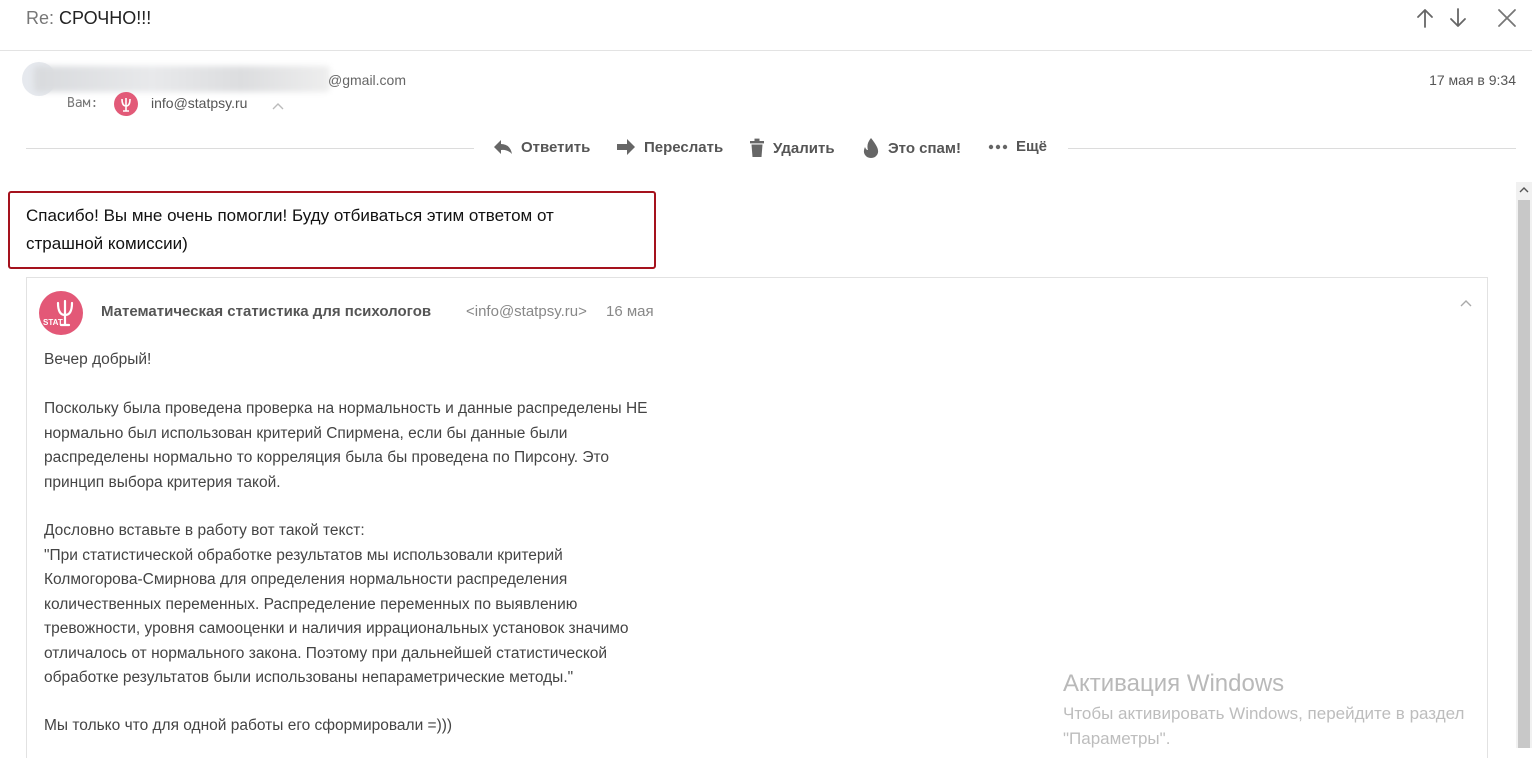 The height and width of the screenshot is (758, 1532). Describe the element at coordinates (1524, 474) in the screenshot. I see `scrollbar-thumb` at that location.